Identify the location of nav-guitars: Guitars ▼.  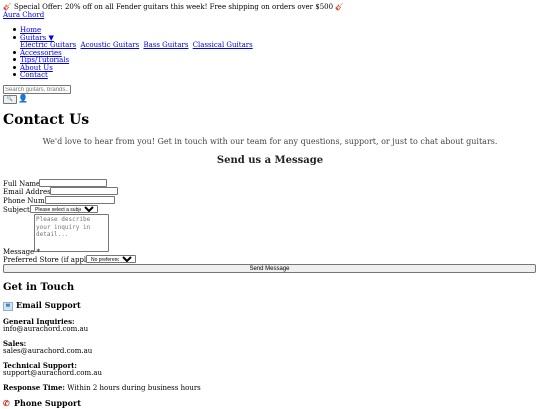
(37, 38).